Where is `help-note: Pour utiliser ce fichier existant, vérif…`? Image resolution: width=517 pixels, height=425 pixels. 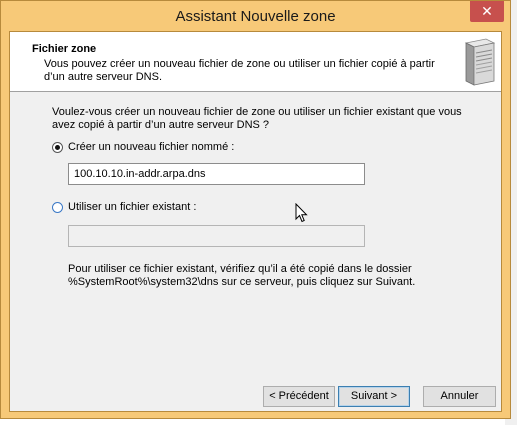
help-note: Pour utiliser ce fichier existant, vérif… is located at coordinates (242, 275).